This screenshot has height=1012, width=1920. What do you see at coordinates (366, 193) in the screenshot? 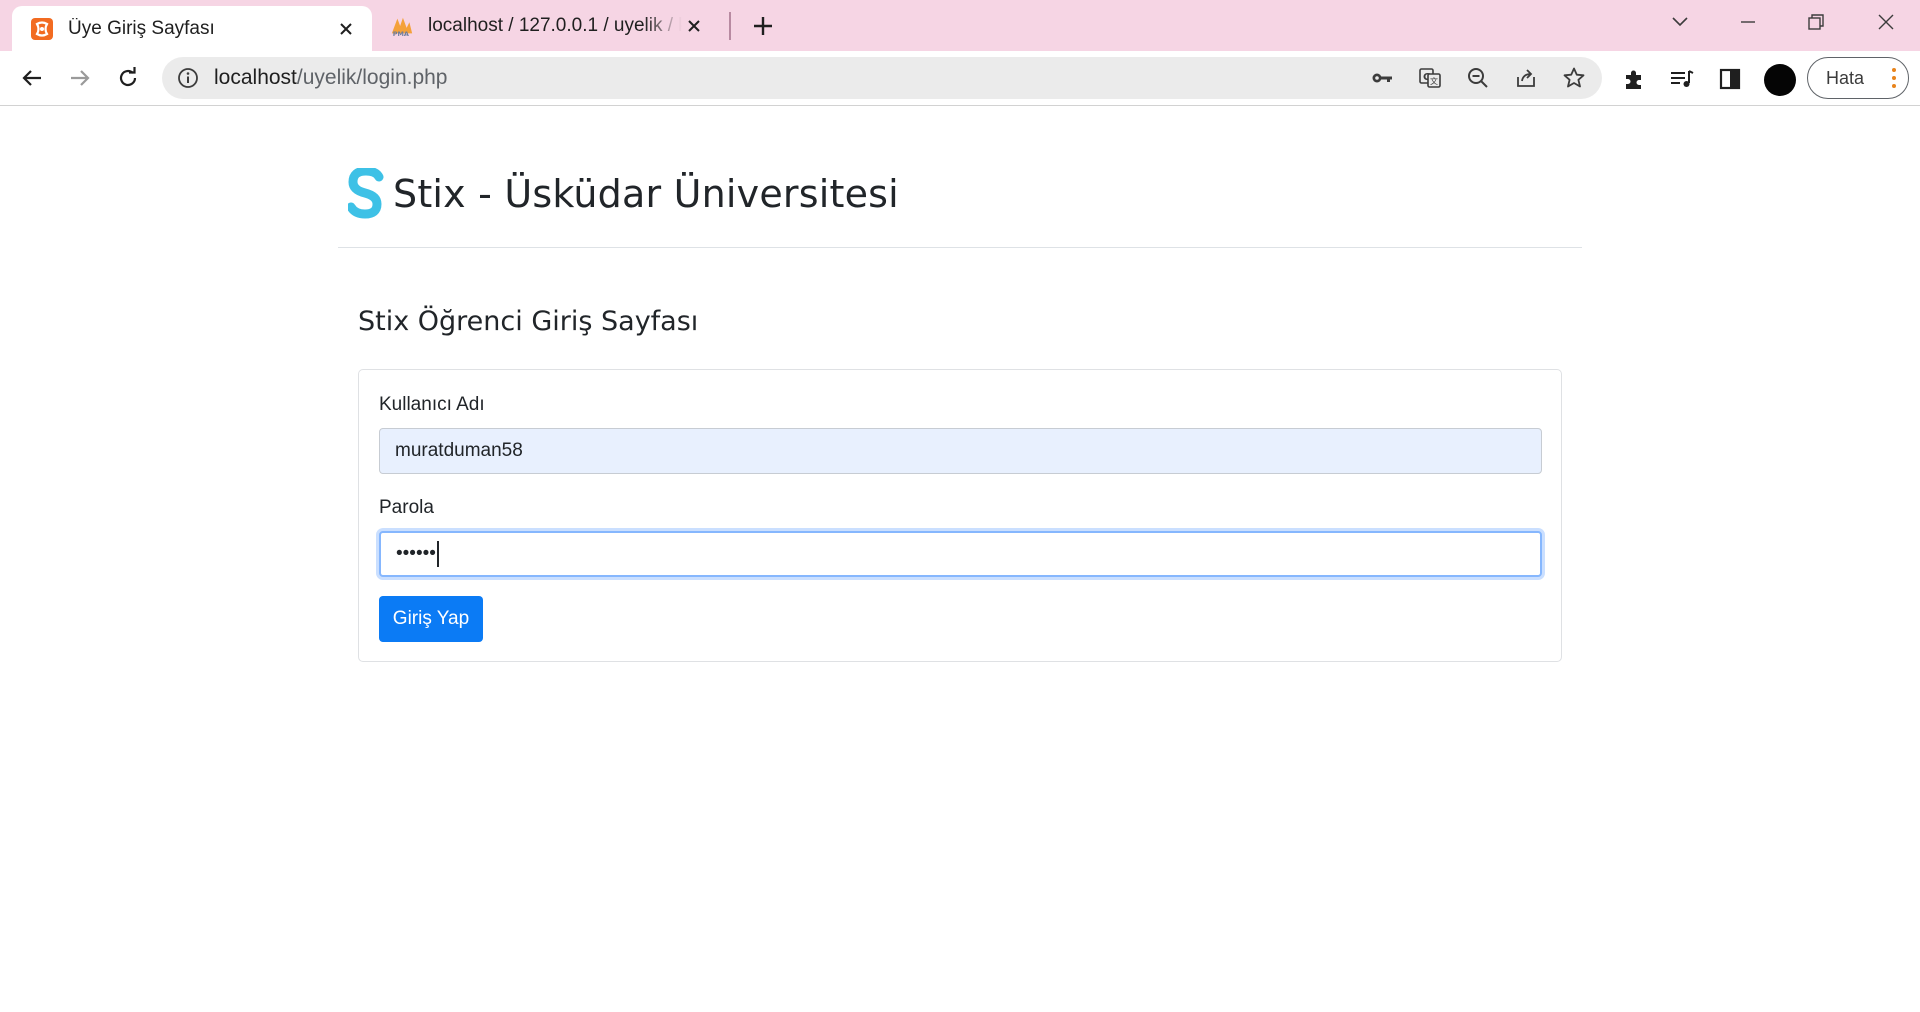
I see `stix-logo-icon` at bounding box center [366, 193].